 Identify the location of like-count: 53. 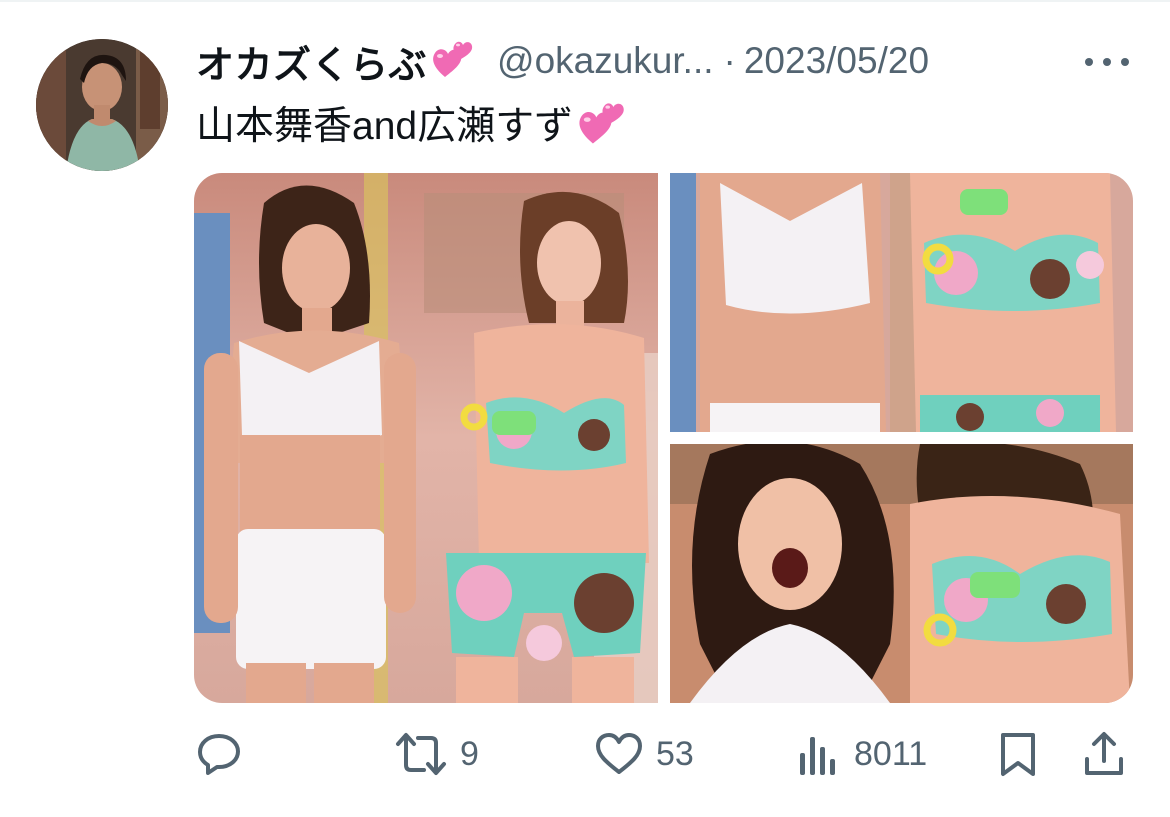
(675, 753).